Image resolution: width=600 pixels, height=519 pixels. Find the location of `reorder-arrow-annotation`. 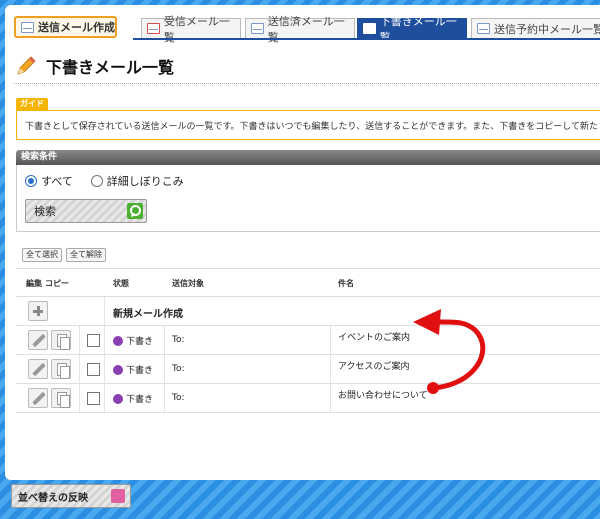

reorder-arrow-annotation is located at coordinates (449, 351).